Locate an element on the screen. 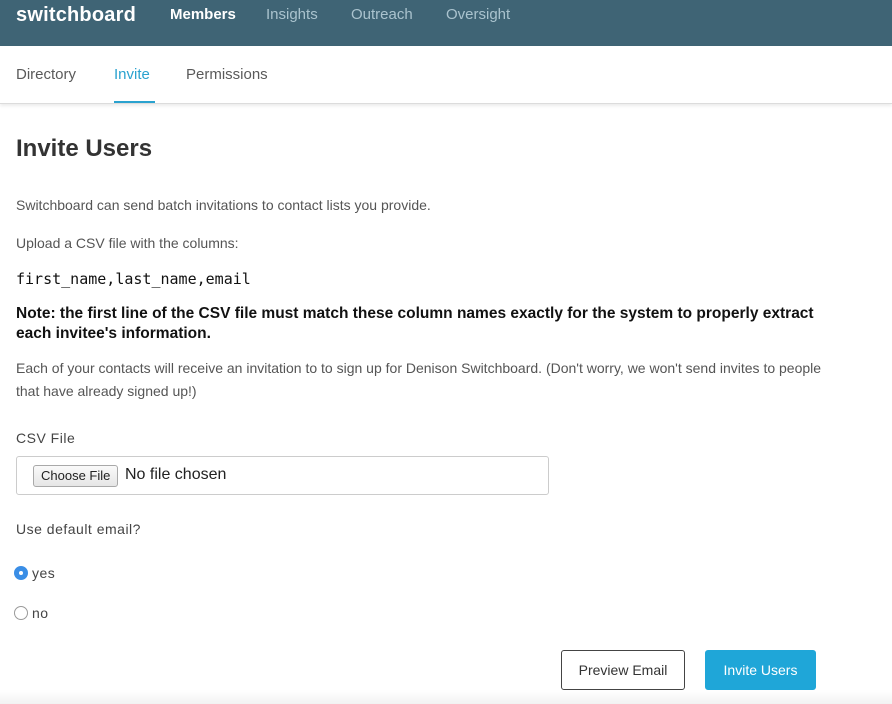 The height and width of the screenshot is (704, 892). upload-instructions: Upload a CSV file with the columns: is located at coordinates (127, 243).